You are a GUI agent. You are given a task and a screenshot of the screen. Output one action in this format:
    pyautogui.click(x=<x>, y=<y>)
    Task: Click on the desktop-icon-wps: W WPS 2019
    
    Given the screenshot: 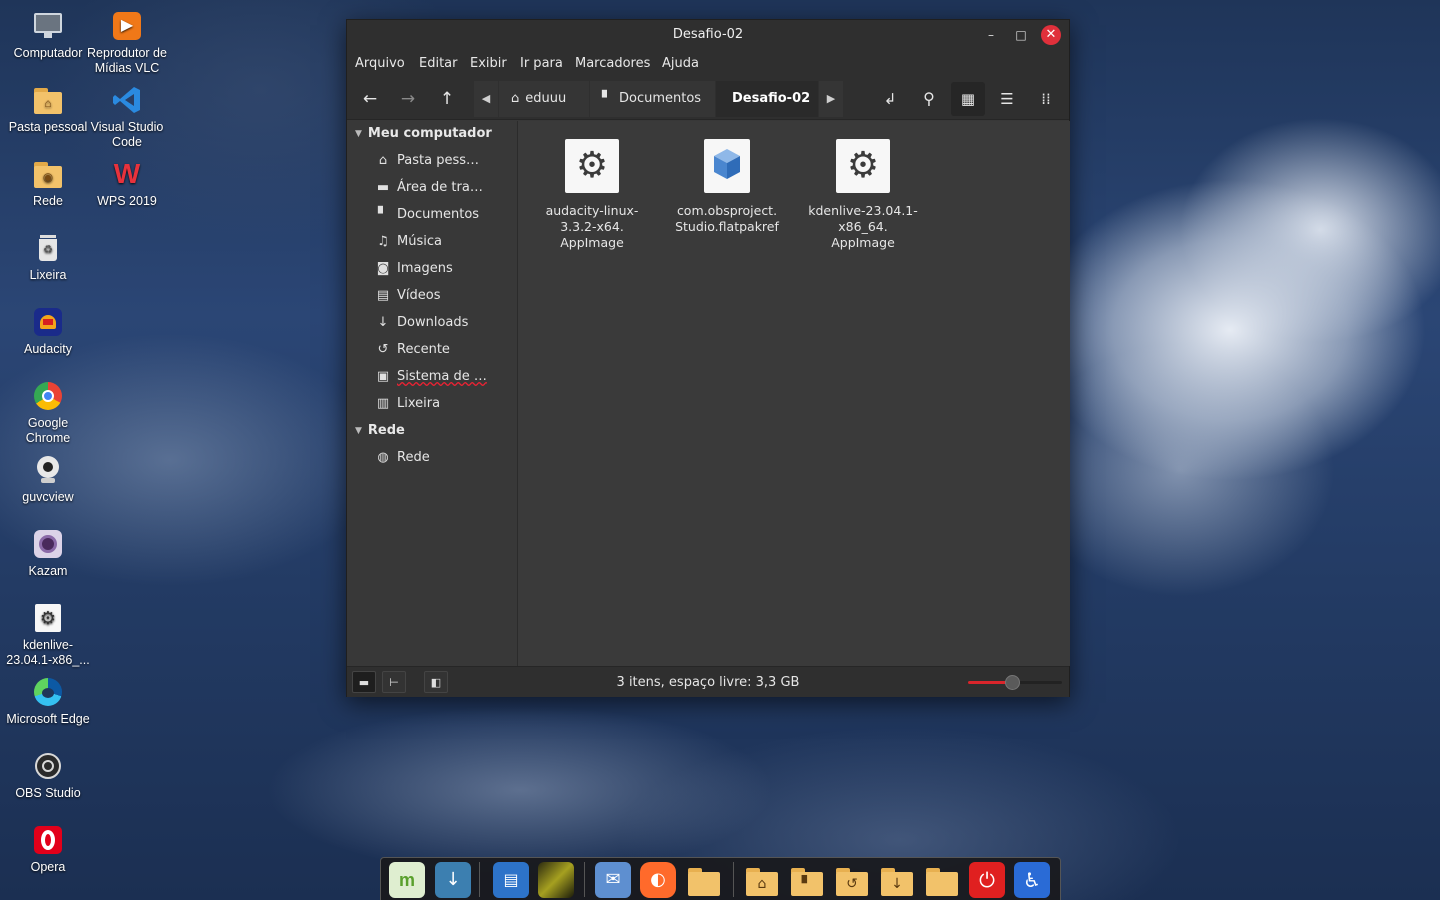 What is the action you would take?
    pyautogui.click(x=127, y=183)
    